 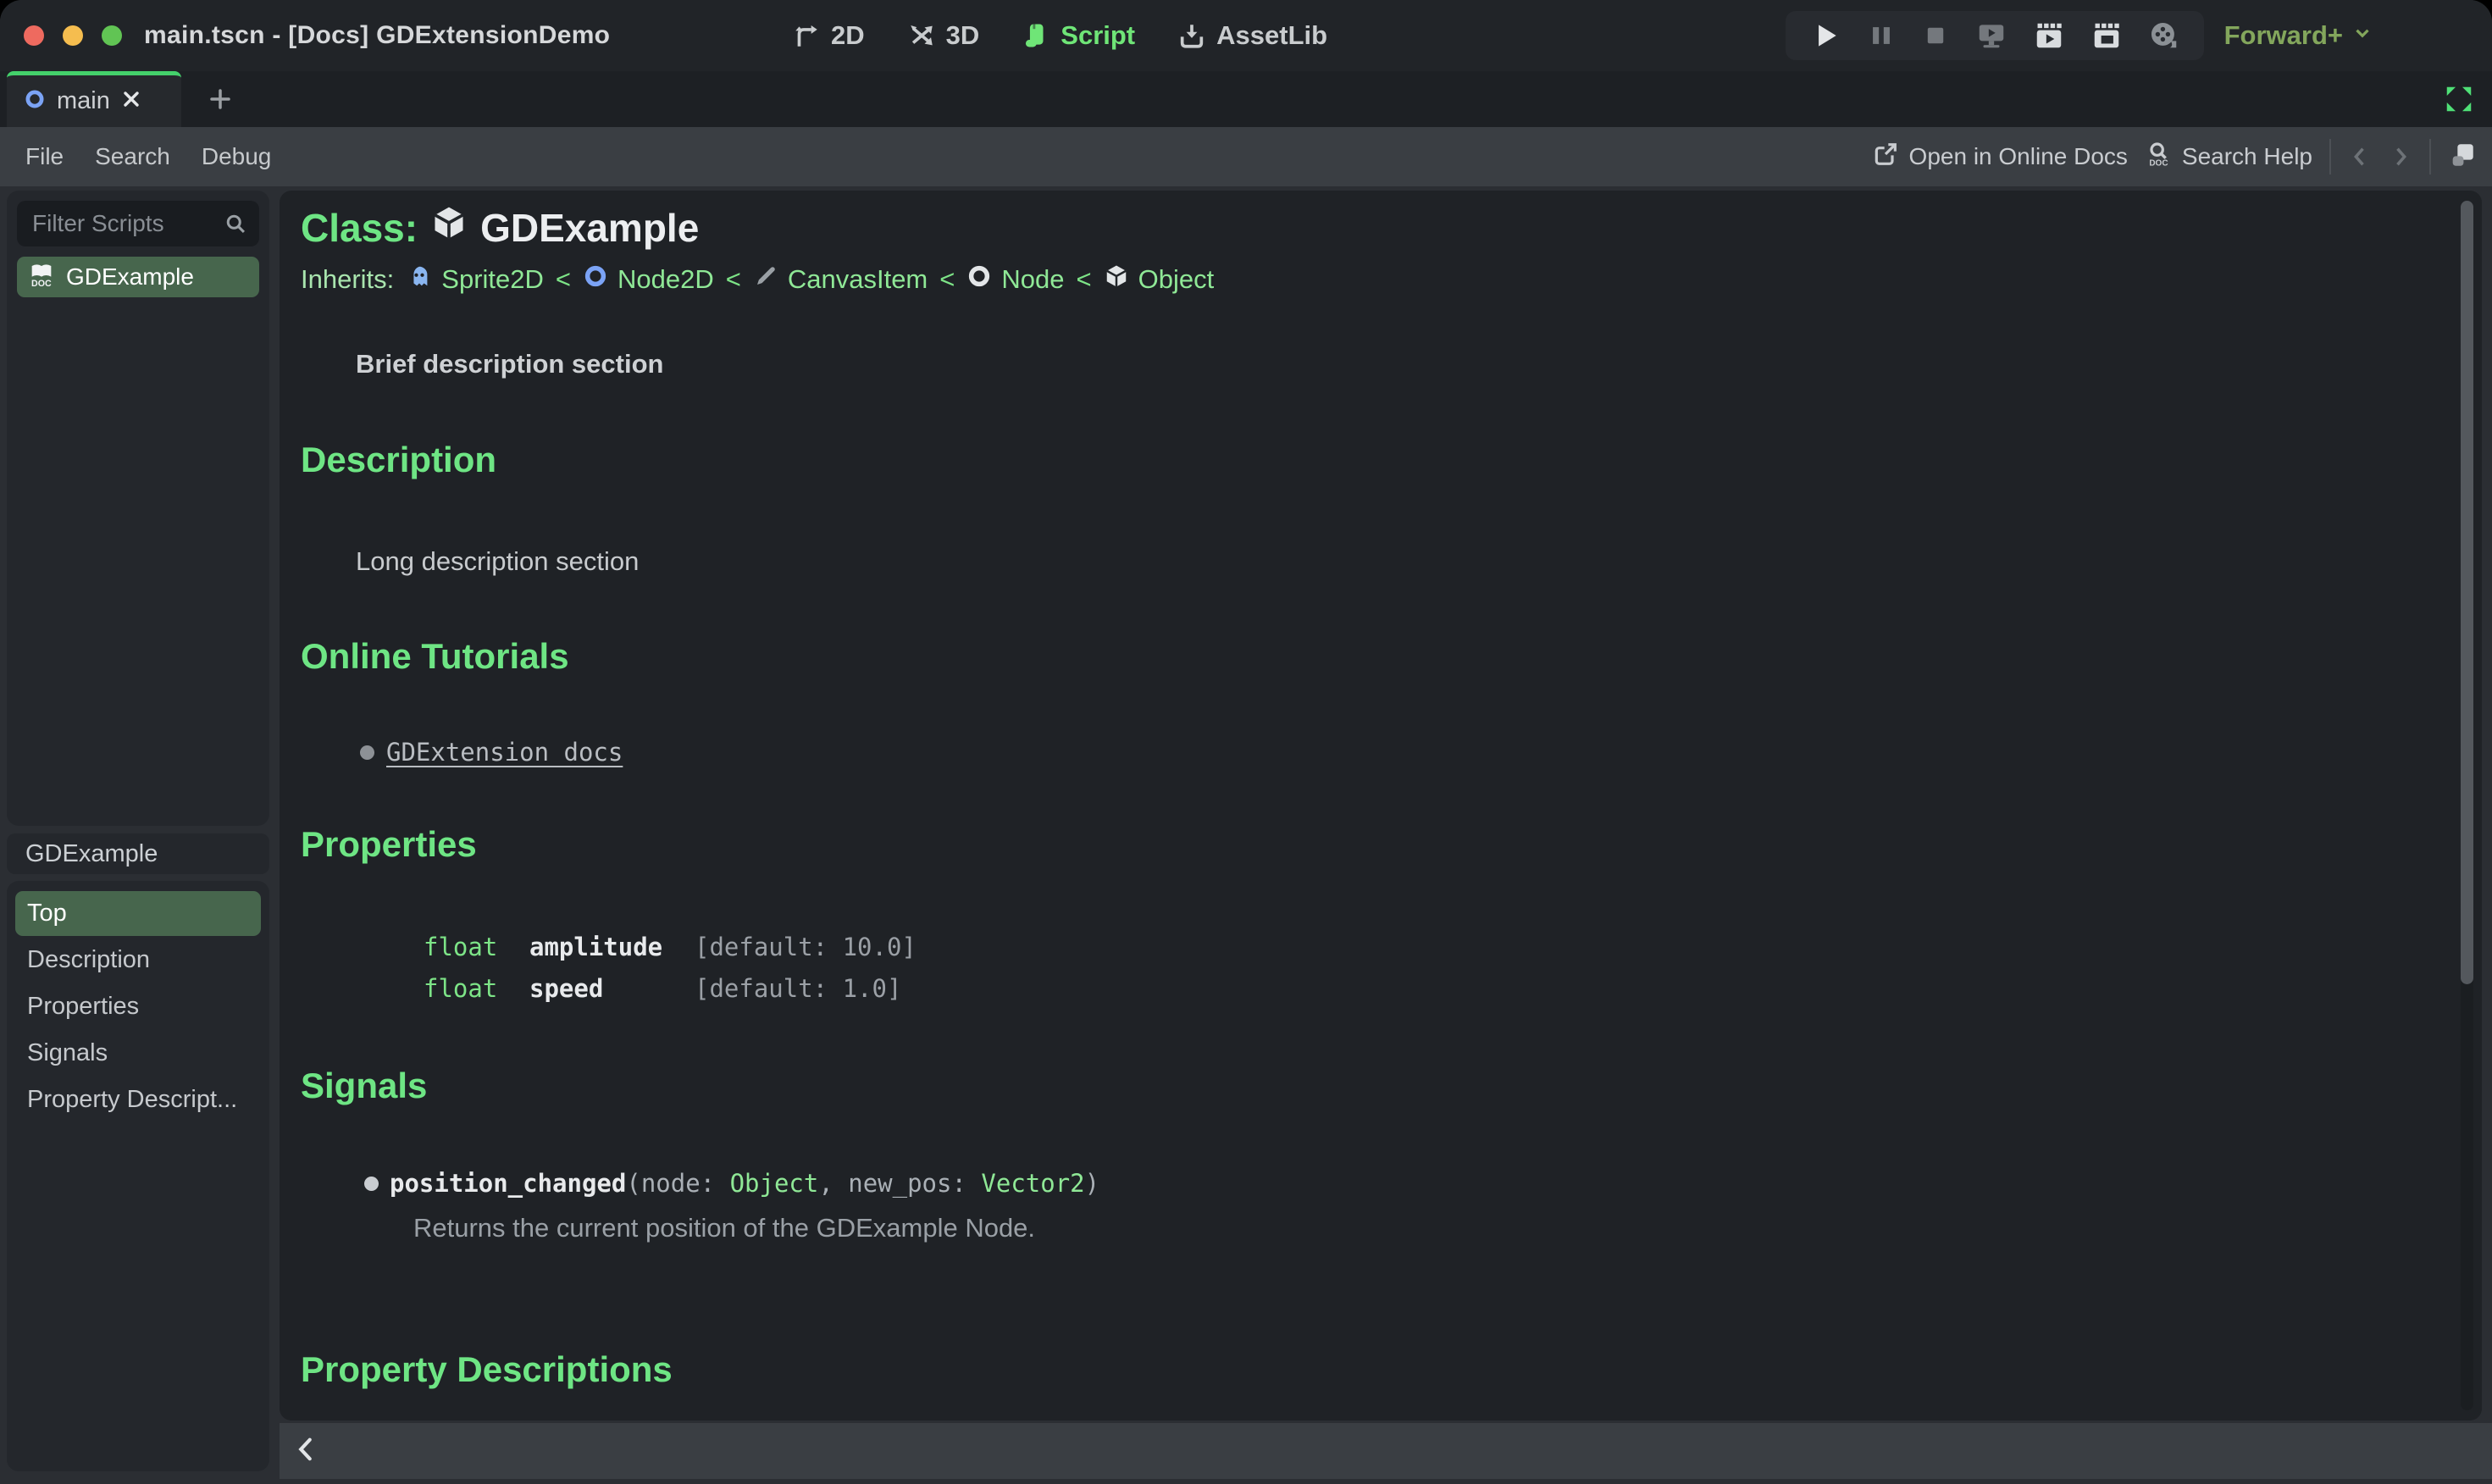 I want to click on property-name: speed, so click(x=566, y=988).